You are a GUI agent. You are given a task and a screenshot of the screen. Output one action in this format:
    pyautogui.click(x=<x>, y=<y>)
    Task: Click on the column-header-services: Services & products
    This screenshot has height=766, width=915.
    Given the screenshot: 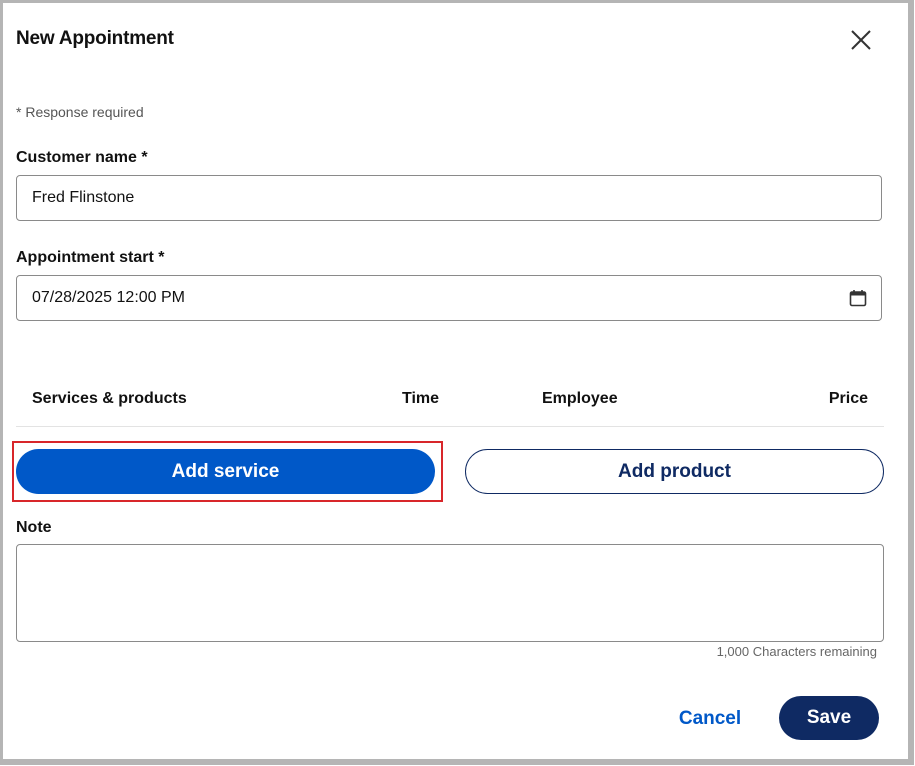 What is the action you would take?
    pyautogui.click(x=109, y=398)
    